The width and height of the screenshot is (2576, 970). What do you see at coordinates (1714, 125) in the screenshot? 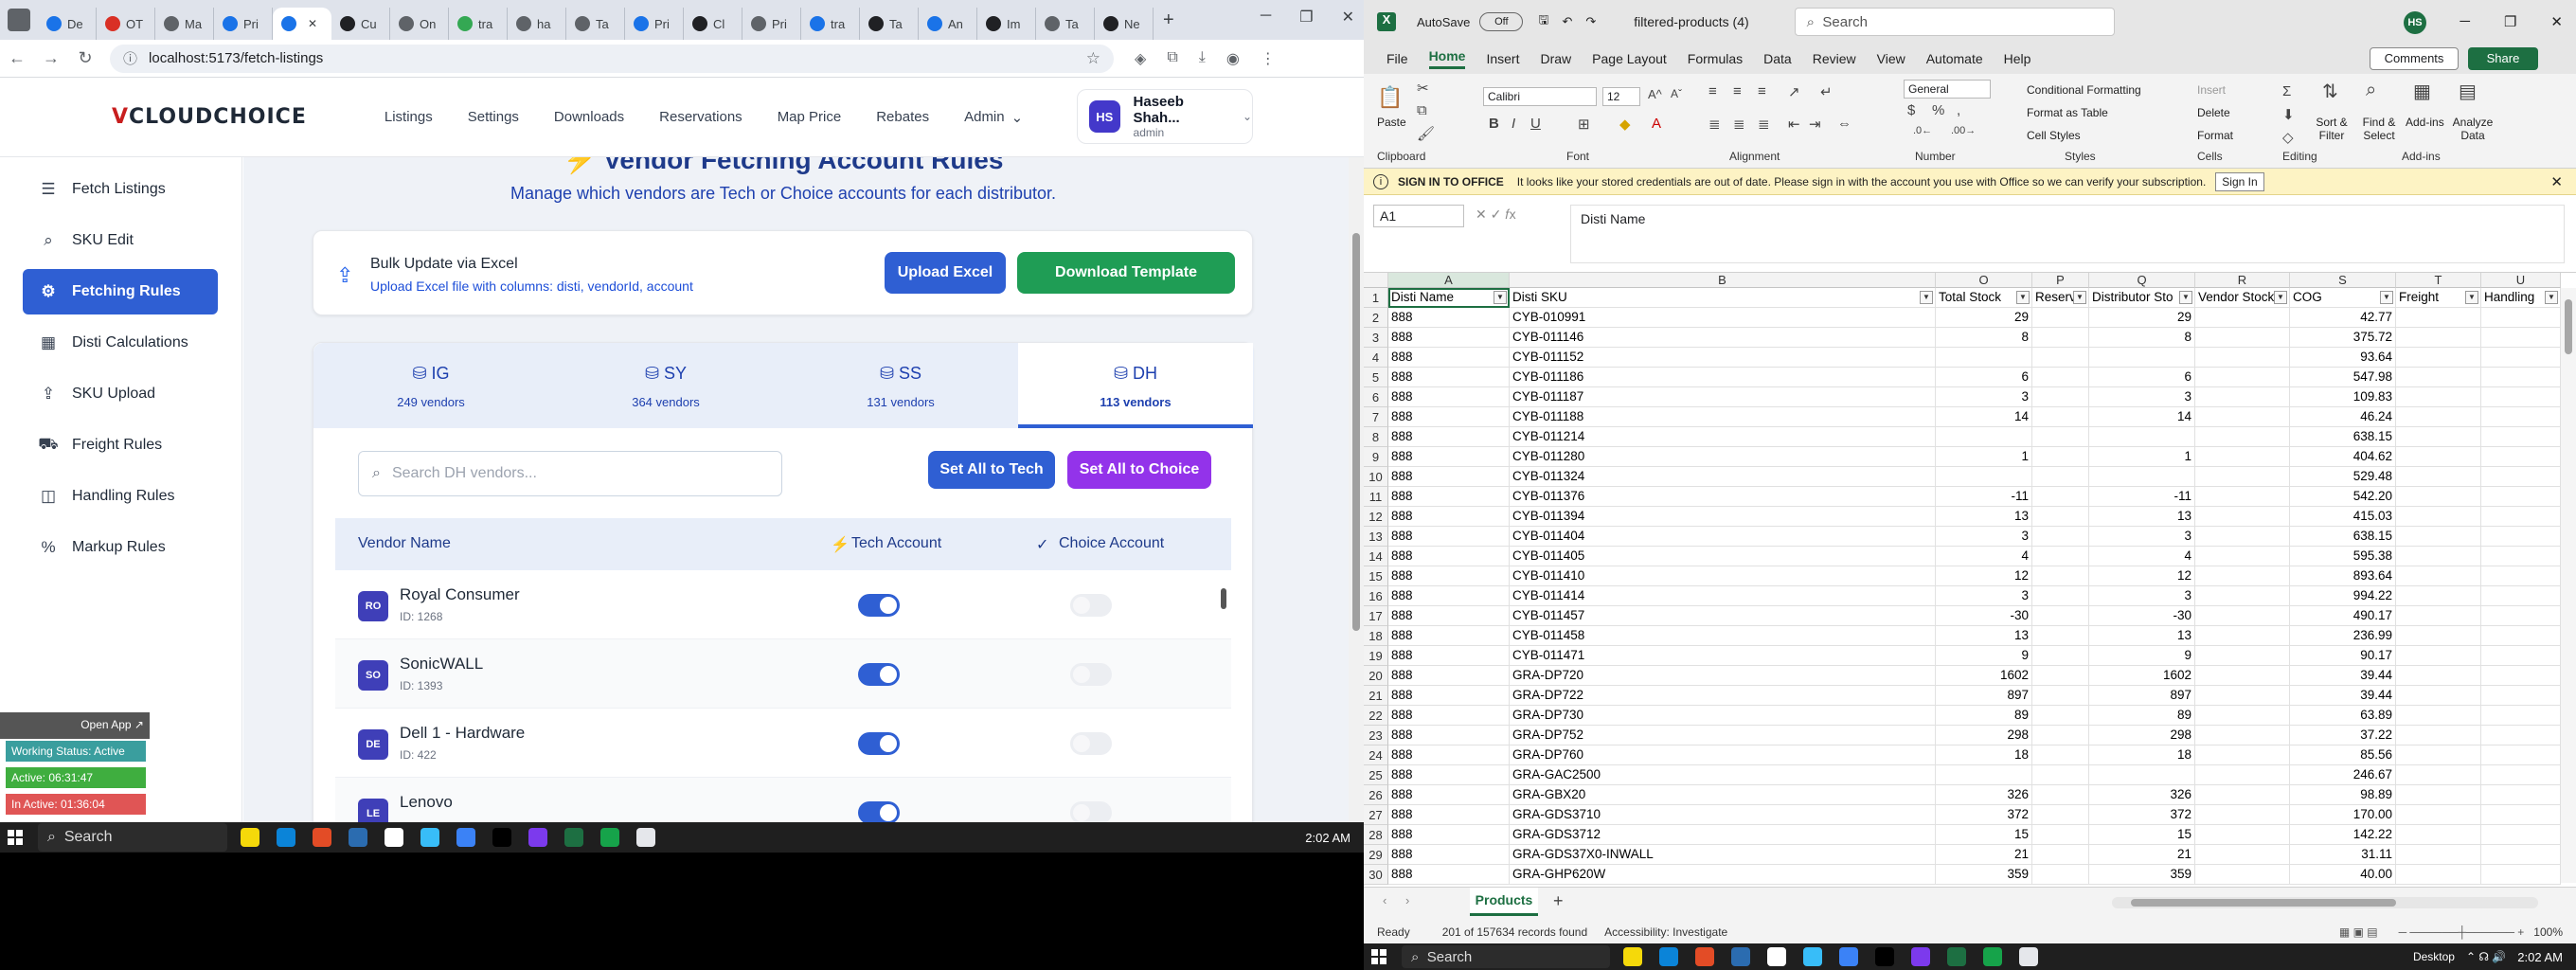
I see `align-left-icon: ≣` at bounding box center [1714, 125].